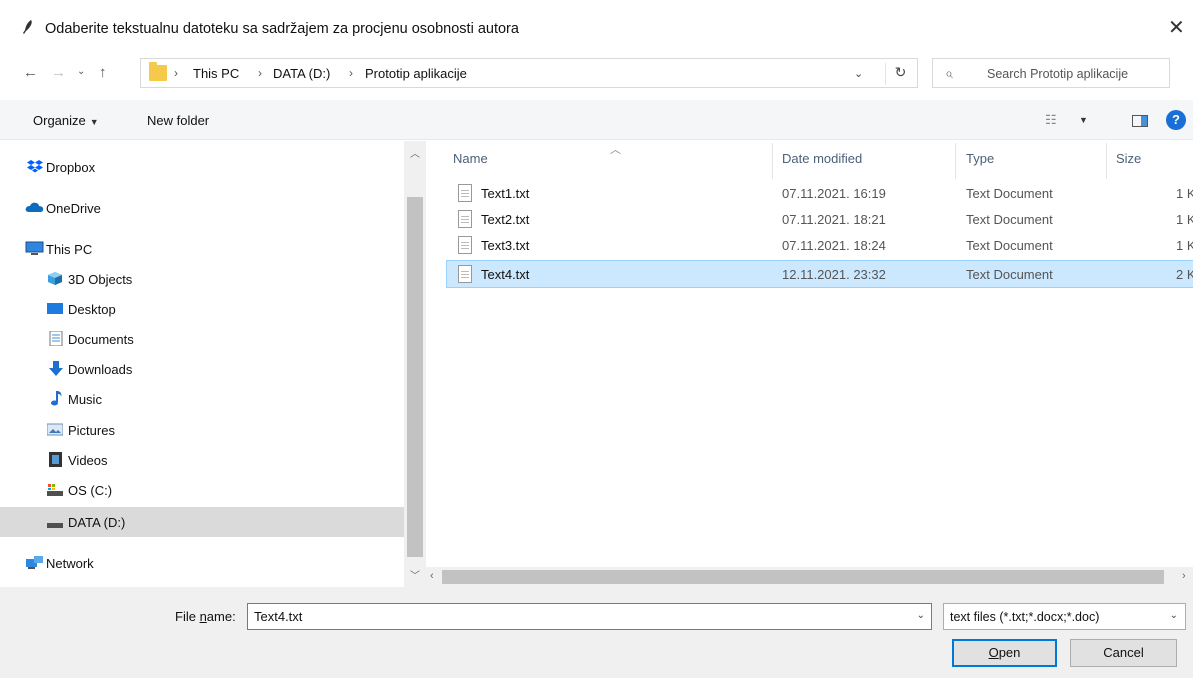 This screenshot has height=678, width=1193. Describe the element at coordinates (100, 369) in the screenshot. I see `sidebar-item-label: Downloads` at that location.